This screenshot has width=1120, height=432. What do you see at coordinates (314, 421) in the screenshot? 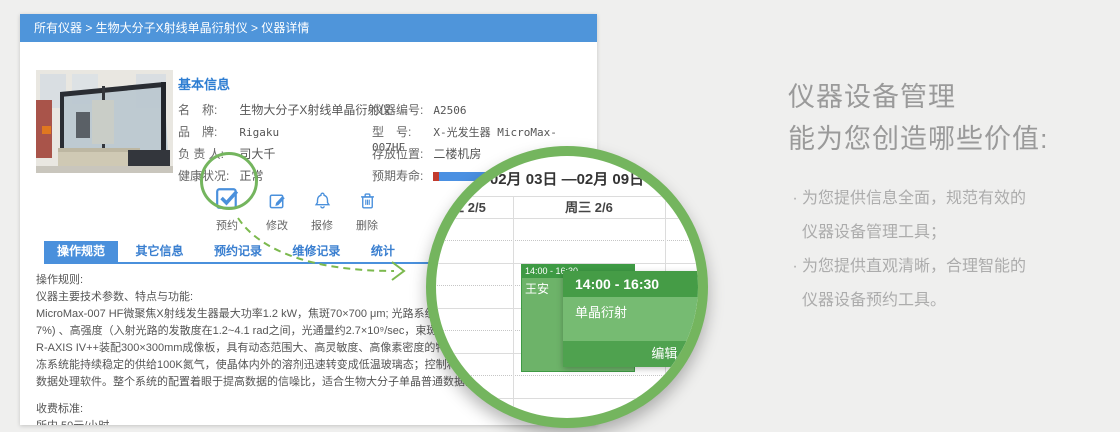
I see `fee-line-internal: 所内 50元/小时` at bounding box center [314, 421].